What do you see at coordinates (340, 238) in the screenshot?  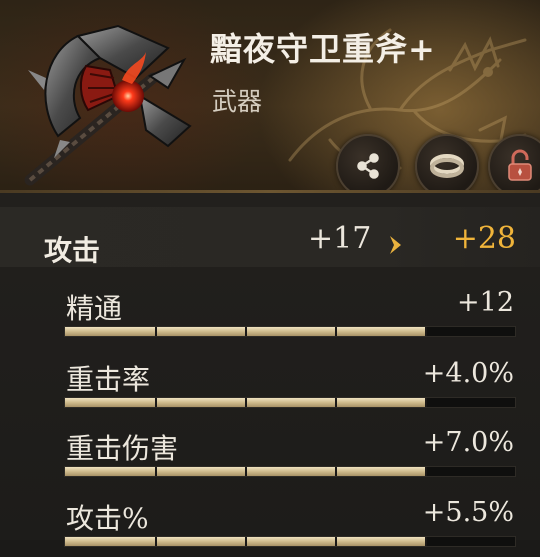 I see `attack-current-value: +17` at bounding box center [340, 238].